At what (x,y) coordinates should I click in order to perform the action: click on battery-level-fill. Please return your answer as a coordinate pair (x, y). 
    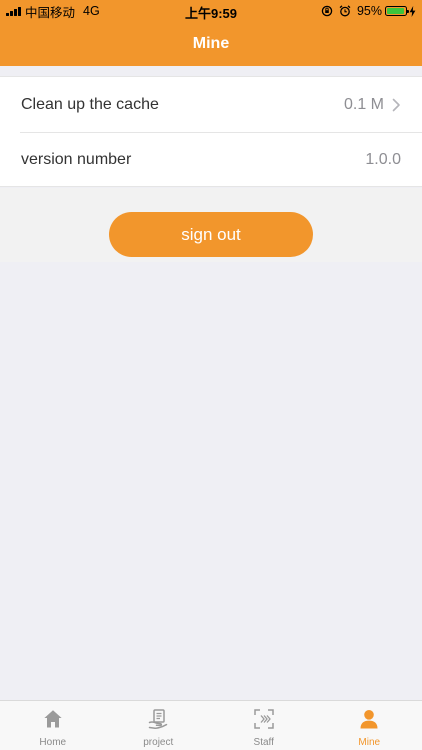
    Looking at the image, I should click on (396, 11).